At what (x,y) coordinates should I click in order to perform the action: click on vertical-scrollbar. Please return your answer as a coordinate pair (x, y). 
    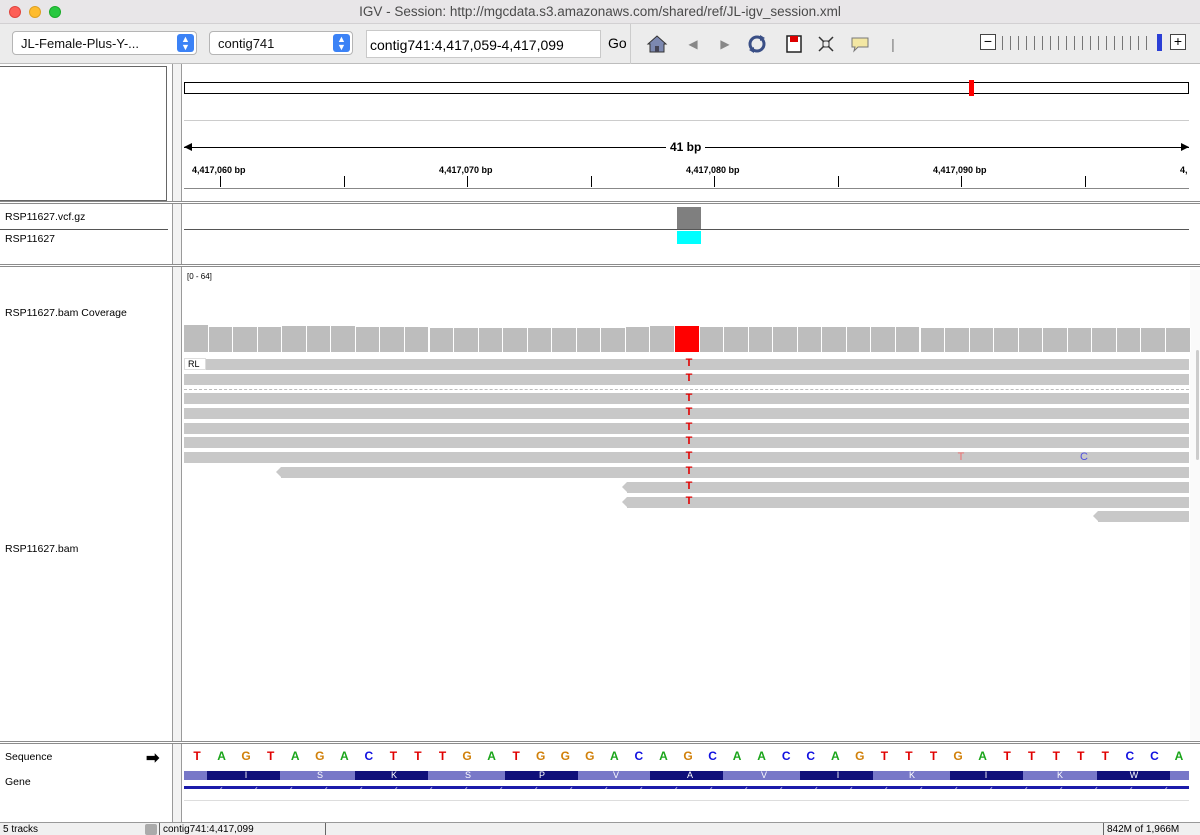
    Looking at the image, I should click on (1195, 505).